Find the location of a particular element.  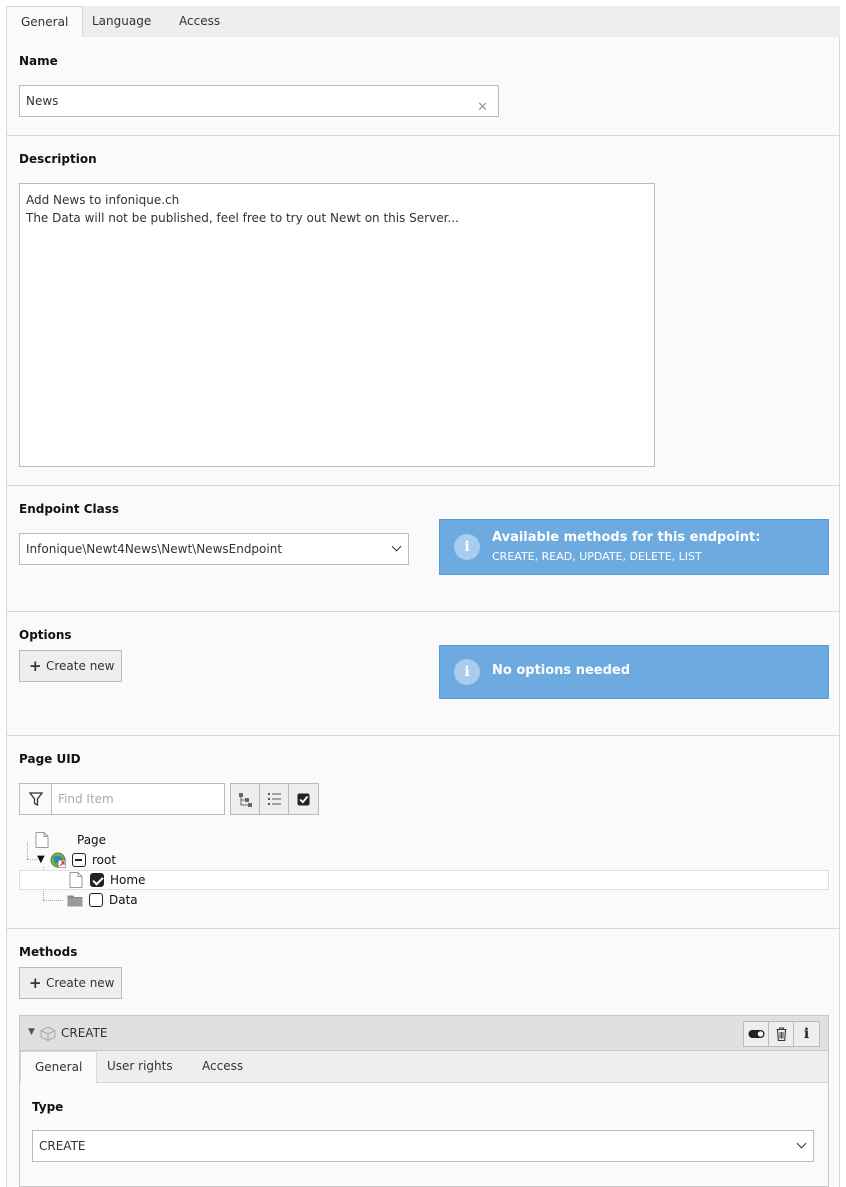

tab-label: Language is located at coordinates (122, 21).